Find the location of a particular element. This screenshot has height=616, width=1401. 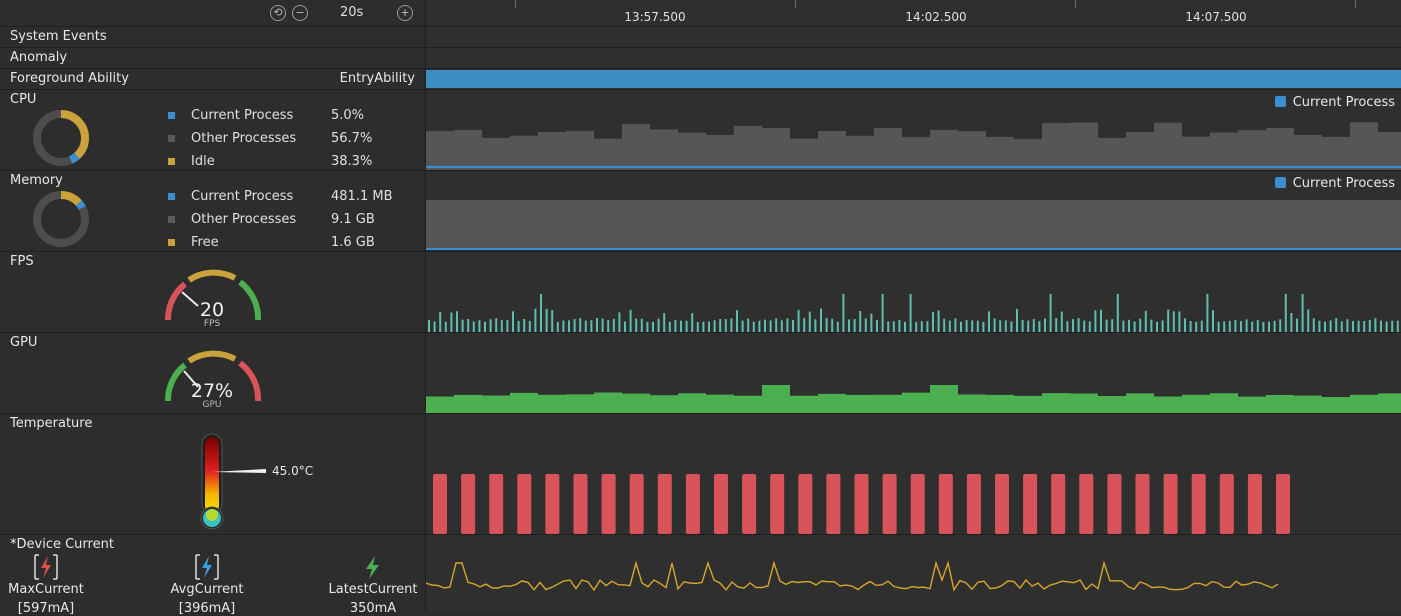

cpu-idle-value: 38.3% is located at coordinates (352, 161).